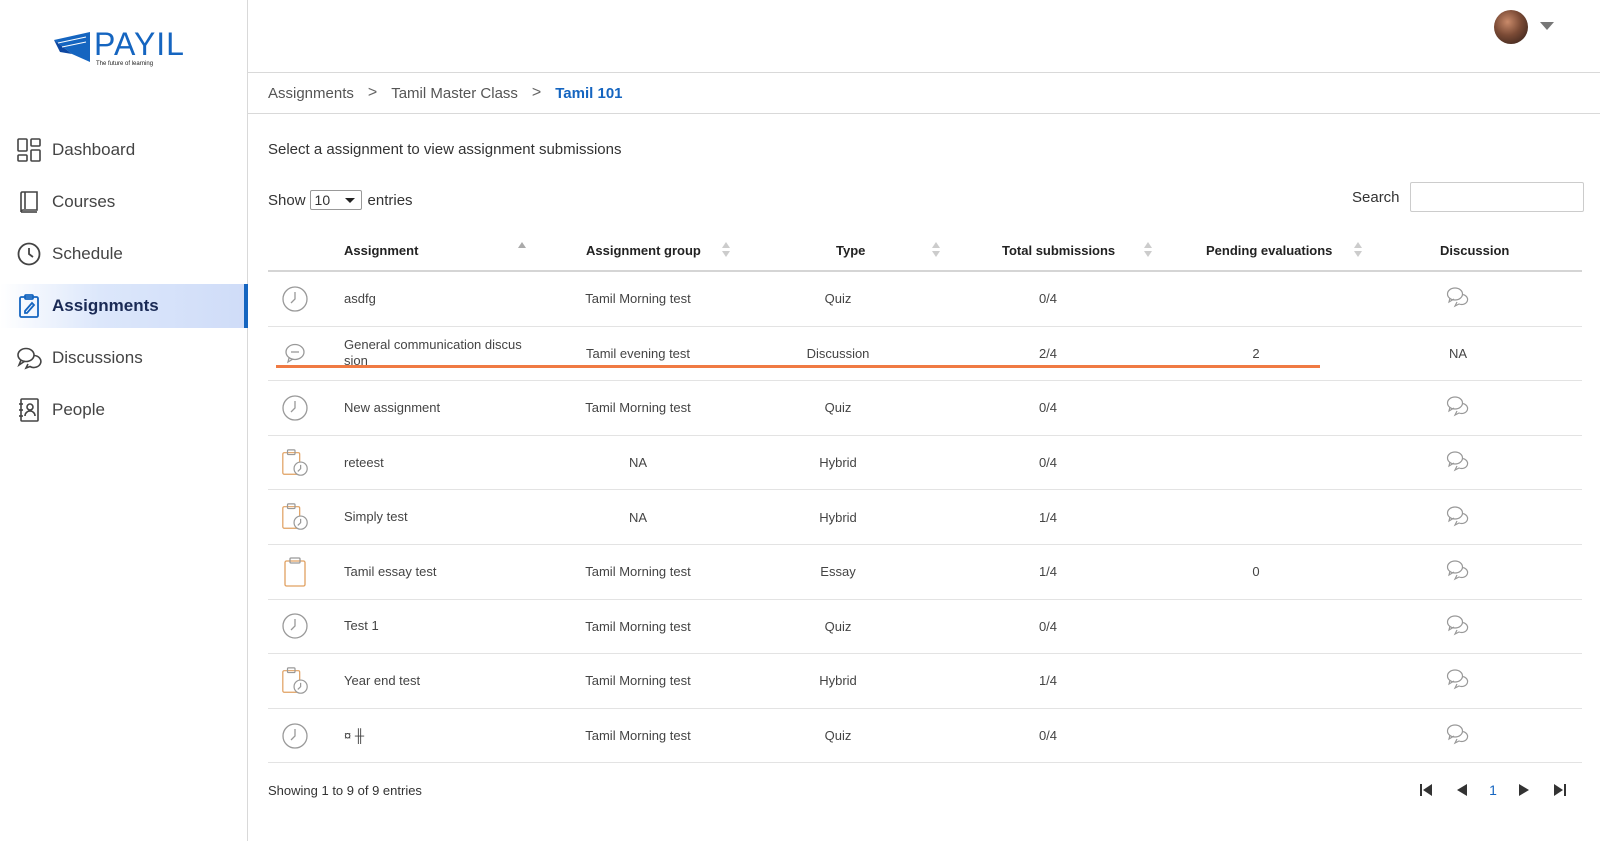 This screenshot has width=1600, height=841. Describe the element at coordinates (354, 736) in the screenshot. I see `assignment-name: ¤ ╫` at that location.